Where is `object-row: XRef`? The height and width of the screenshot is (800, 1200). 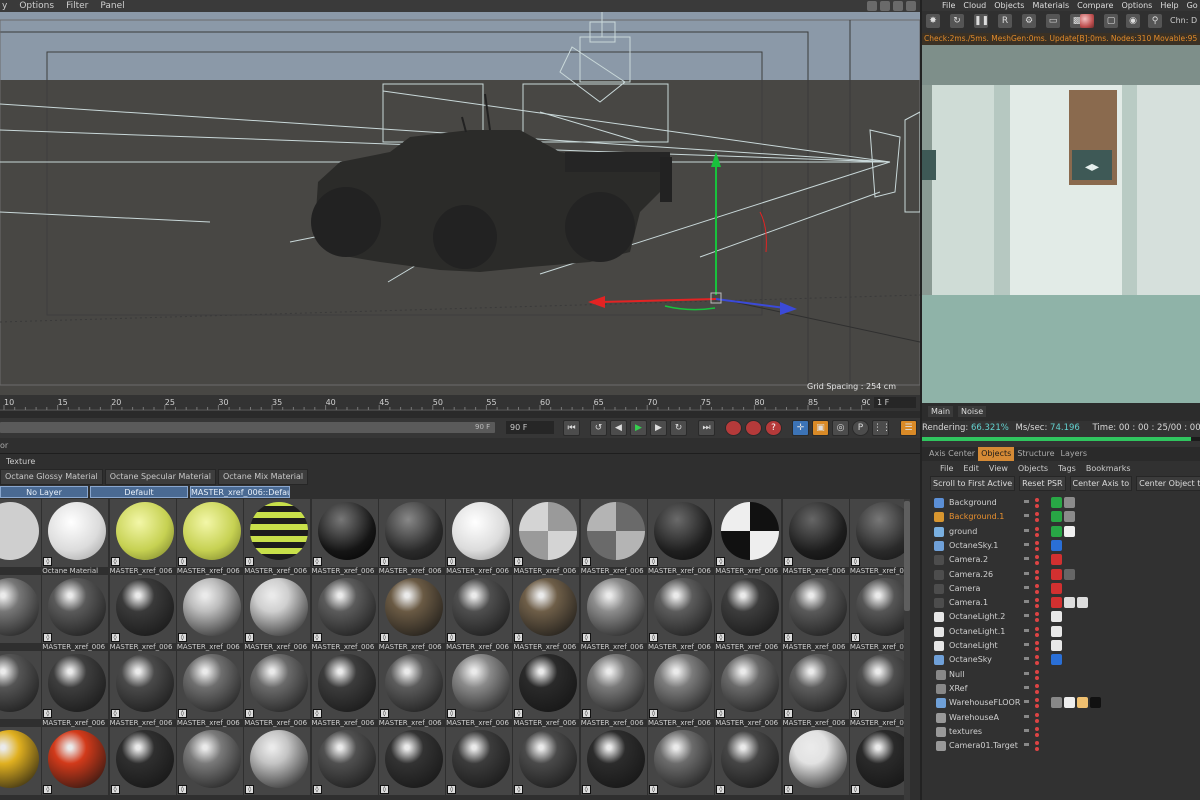 object-row: XRef is located at coordinates (1061, 689).